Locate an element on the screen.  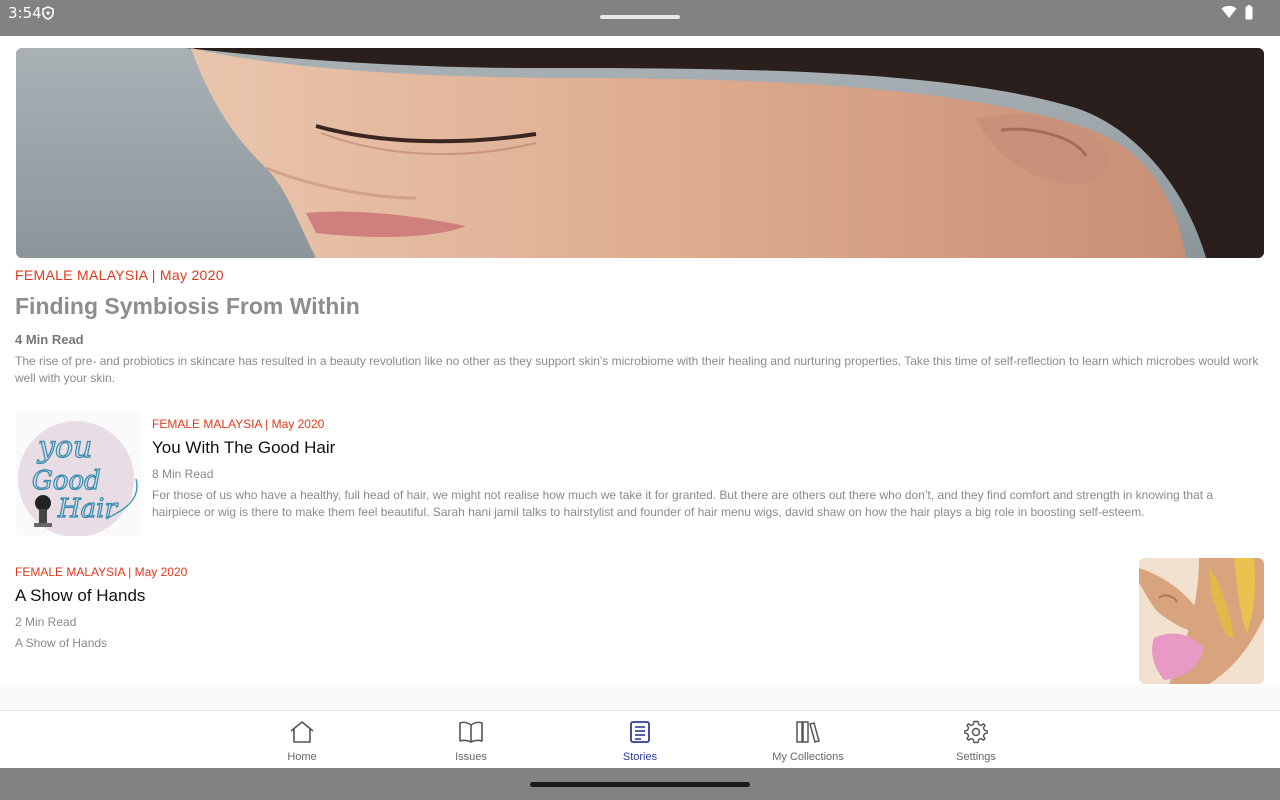
stories-icon is located at coordinates (640, 730).